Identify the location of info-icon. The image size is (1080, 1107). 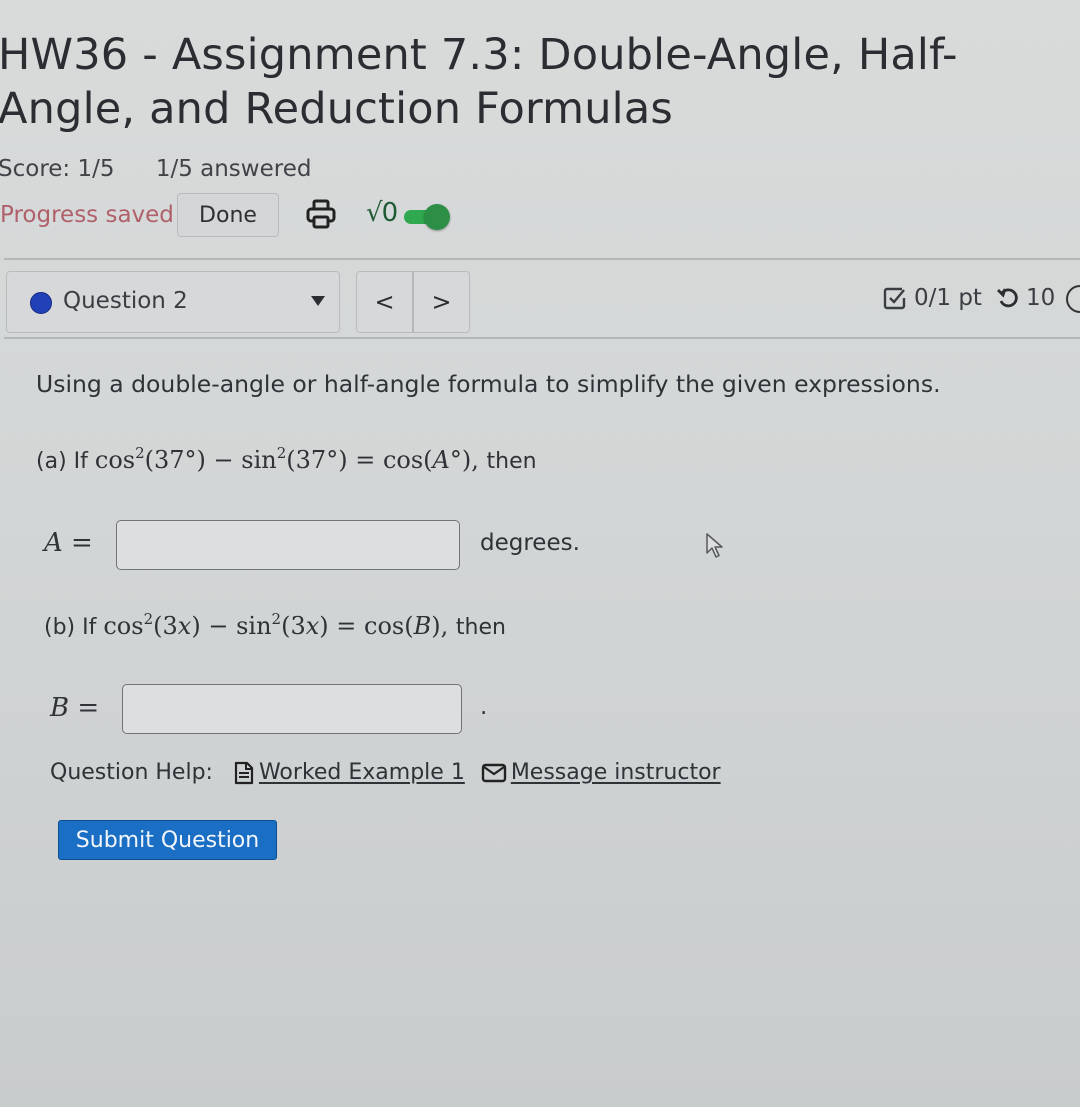
(1073, 299).